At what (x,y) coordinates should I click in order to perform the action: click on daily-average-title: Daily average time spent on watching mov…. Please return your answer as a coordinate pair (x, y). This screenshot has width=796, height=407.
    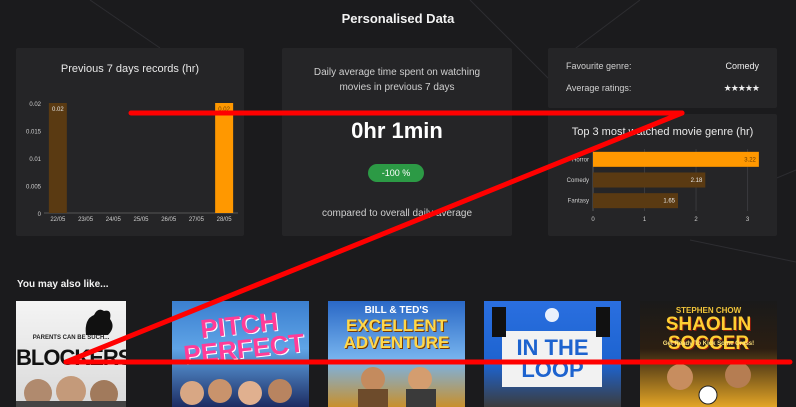
    Looking at the image, I should click on (397, 80).